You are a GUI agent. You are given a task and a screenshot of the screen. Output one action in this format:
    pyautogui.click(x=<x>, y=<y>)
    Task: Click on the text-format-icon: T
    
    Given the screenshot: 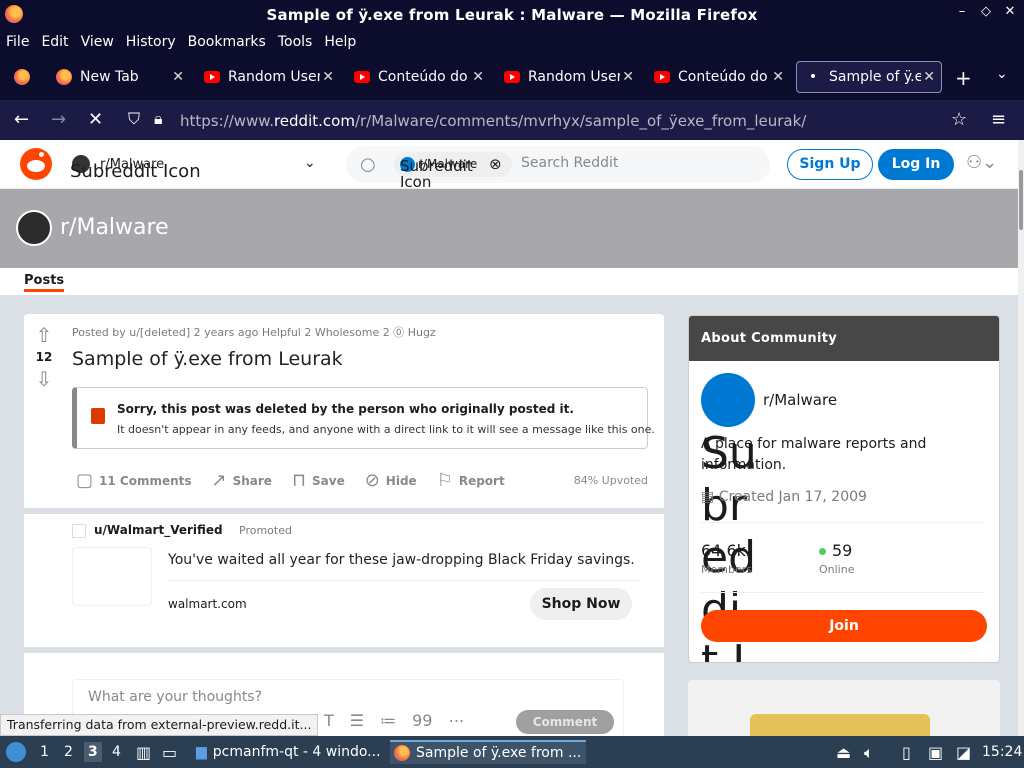 What is the action you would take?
    pyautogui.click(x=329, y=720)
    